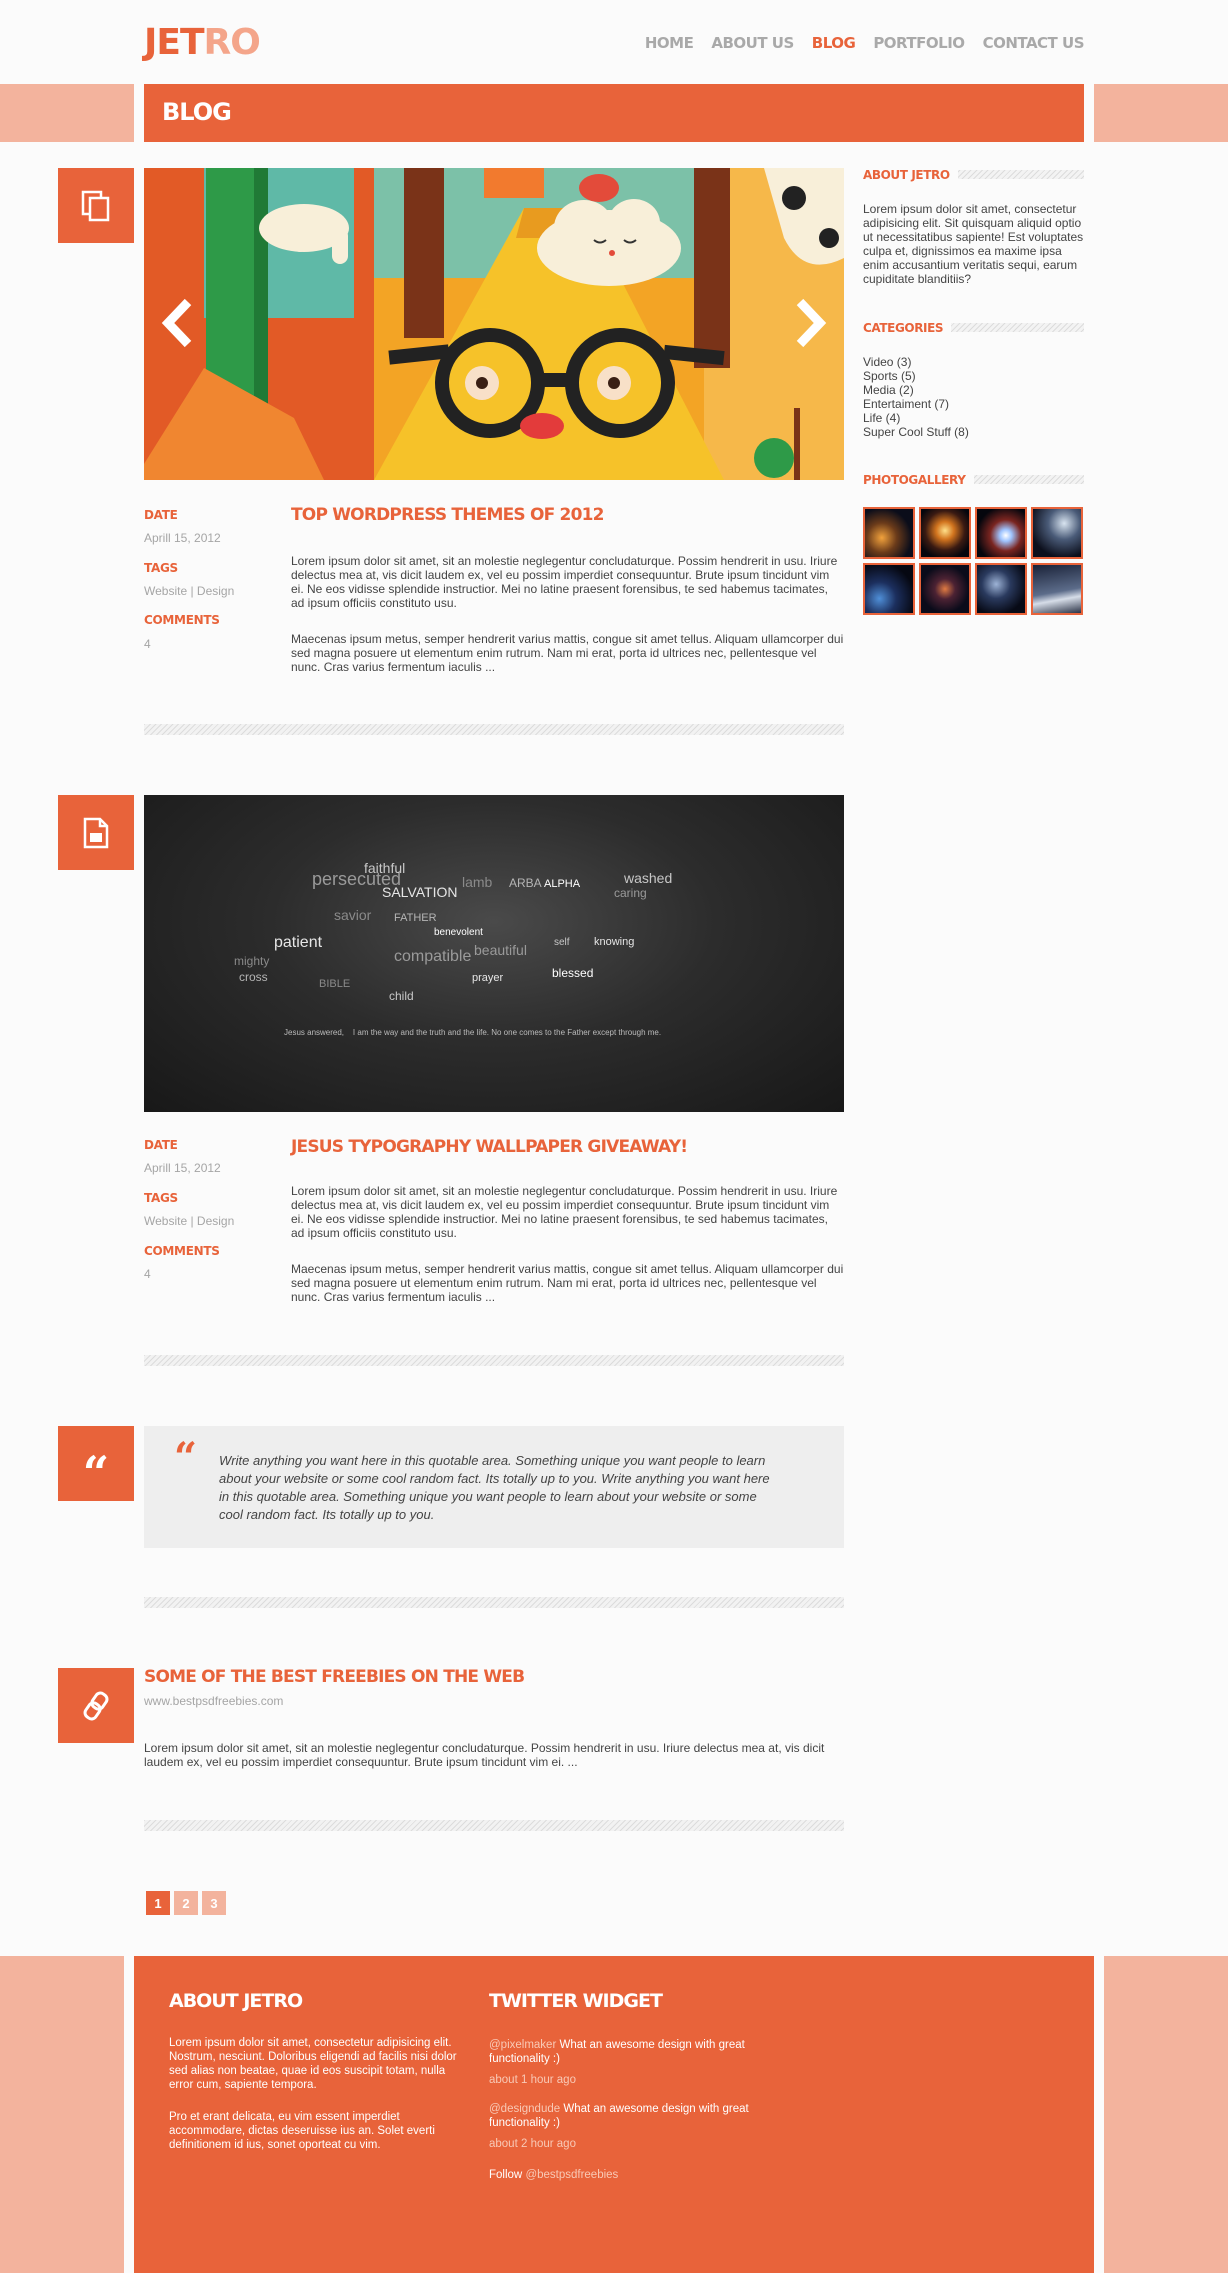 The height and width of the screenshot is (2273, 1228). I want to click on category-item-life: Life (4), so click(916, 418).